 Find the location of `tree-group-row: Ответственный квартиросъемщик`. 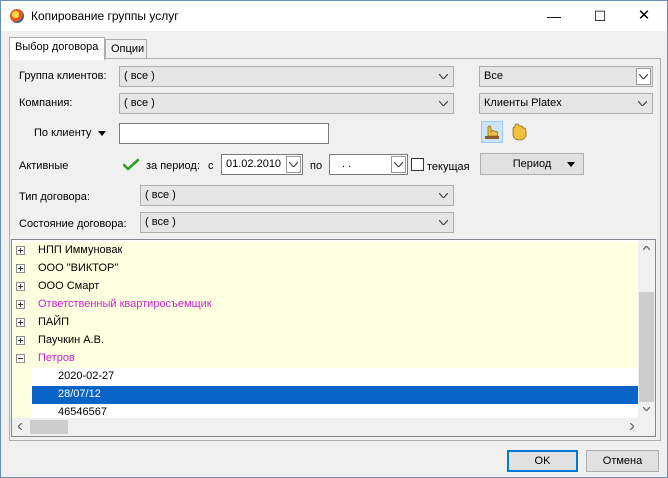

tree-group-row: Ответственный квартиросъемщик is located at coordinates (326, 305).